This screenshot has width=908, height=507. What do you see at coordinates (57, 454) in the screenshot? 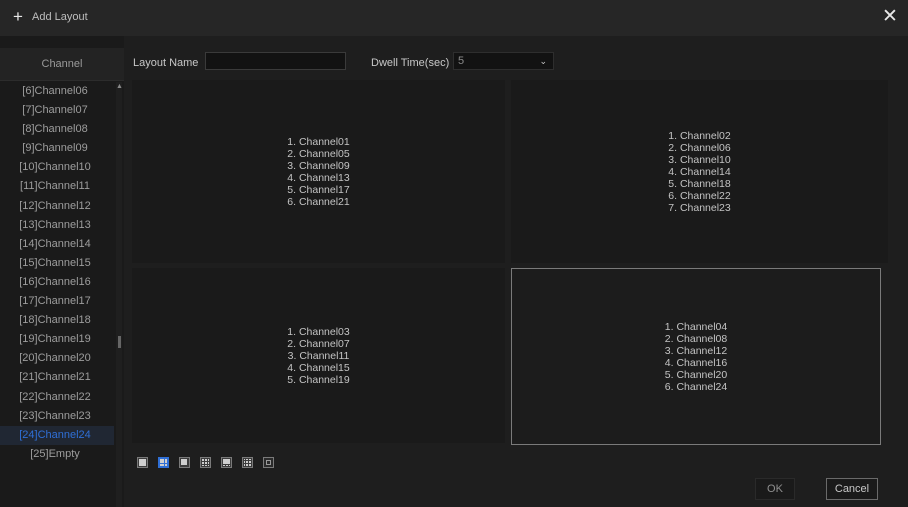
I see `channel-list-item: [25]Empty` at bounding box center [57, 454].